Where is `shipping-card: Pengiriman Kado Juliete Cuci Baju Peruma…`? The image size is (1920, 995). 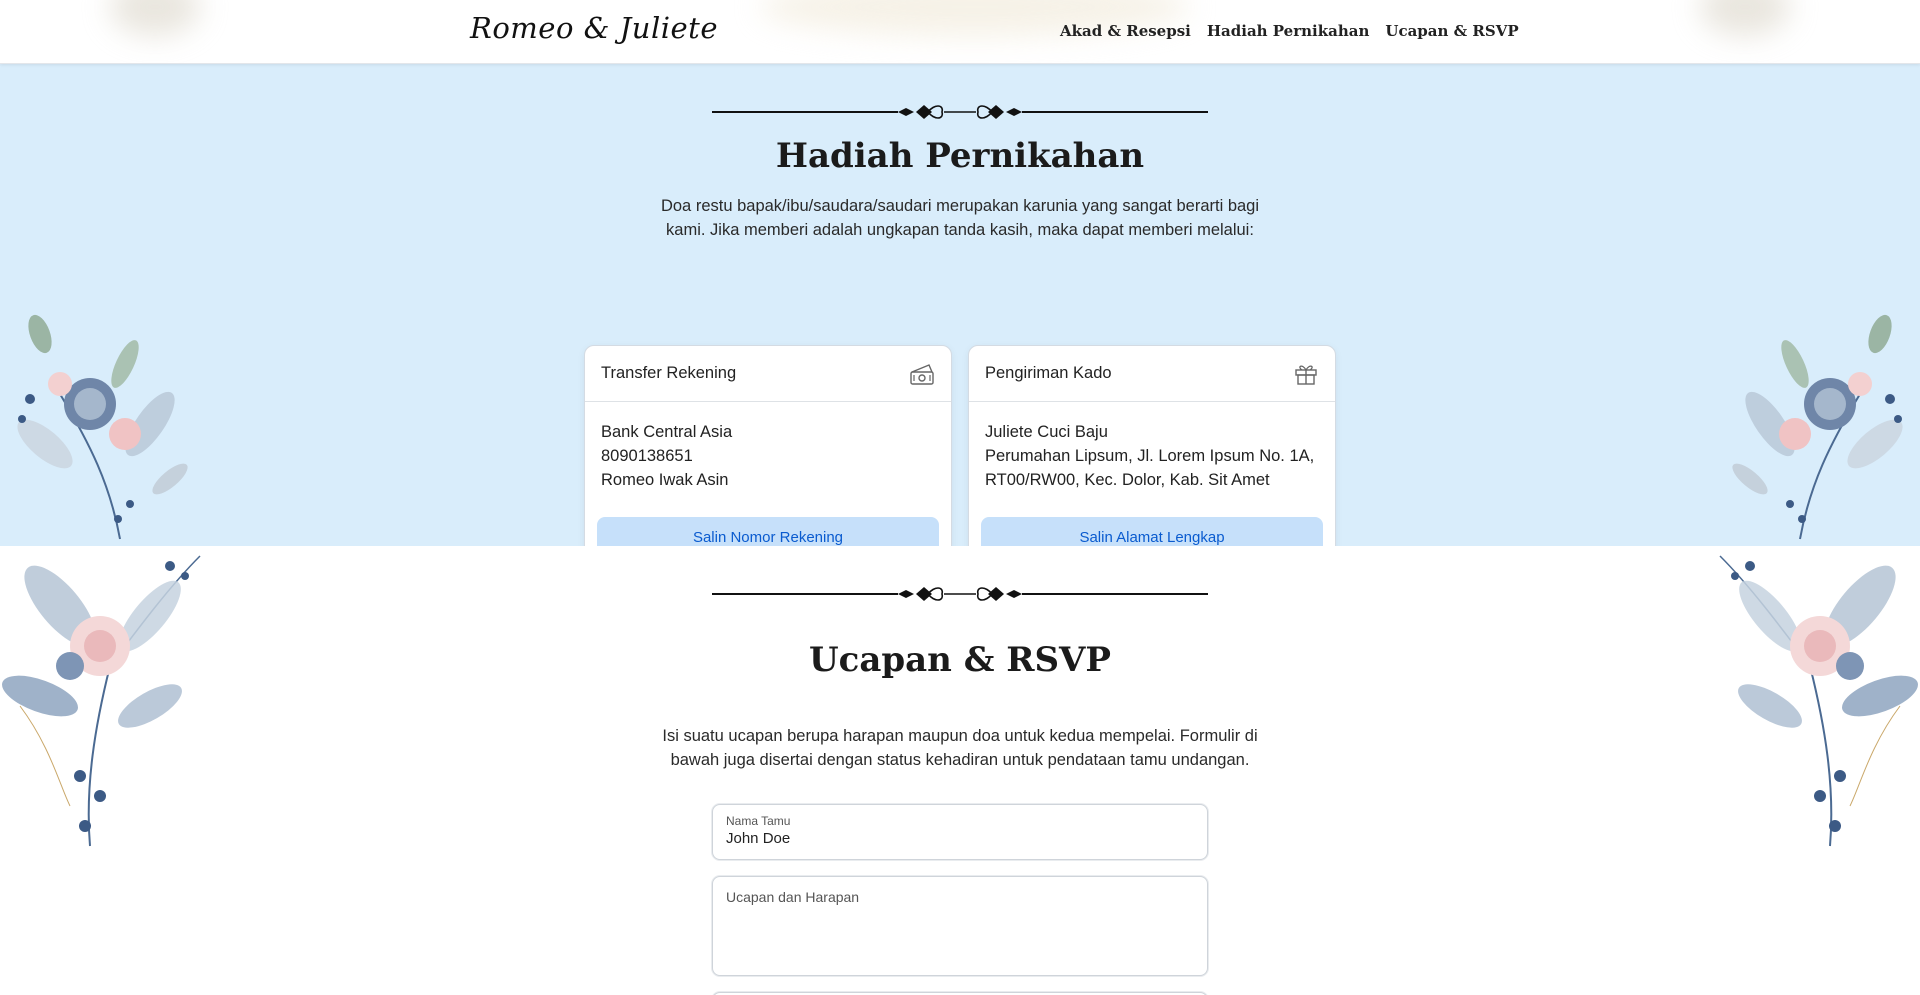
shipping-card: Pengiriman Kado Juliete Cuci Baju Peruma… is located at coordinates (1152, 457).